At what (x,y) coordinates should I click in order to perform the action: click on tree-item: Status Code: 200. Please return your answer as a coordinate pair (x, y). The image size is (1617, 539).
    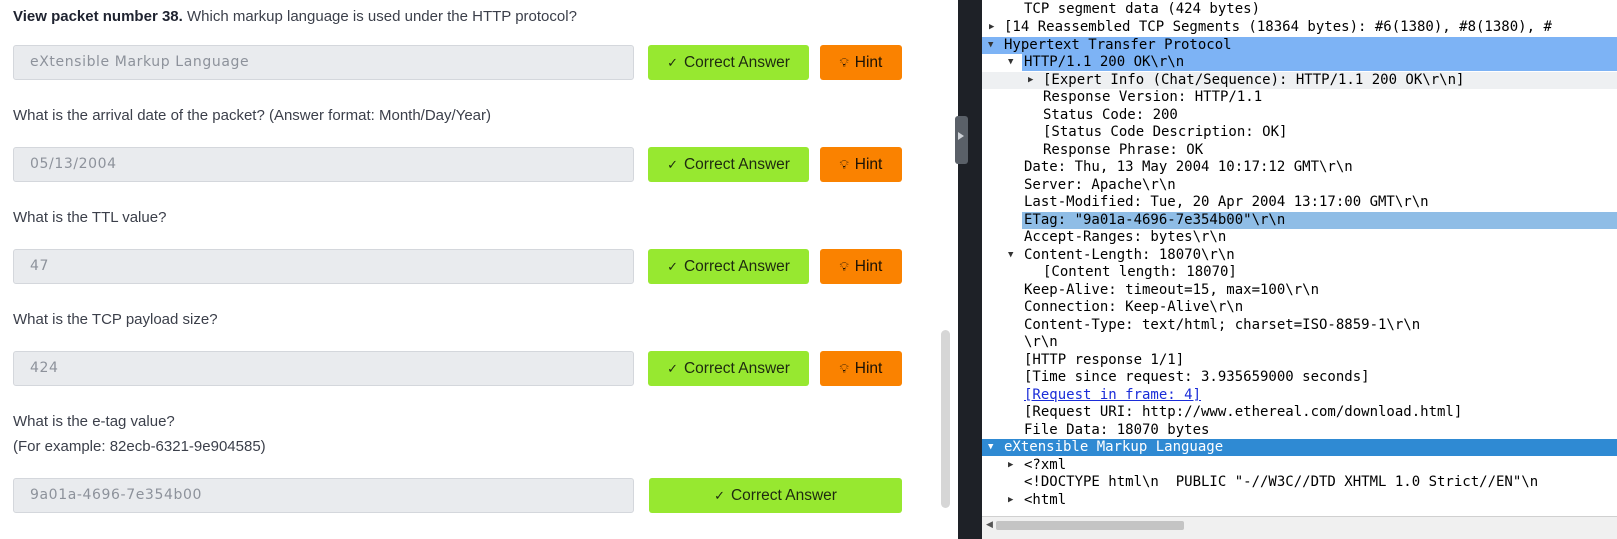
    Looking at the image, I should click on (1299, 115).